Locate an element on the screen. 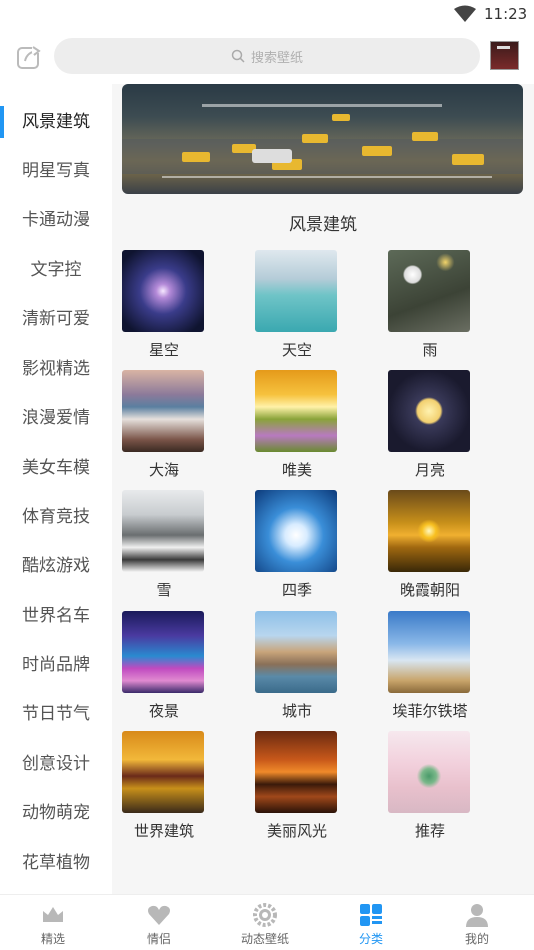  sidebar-item-label: 时尚品牌 is located at coordinates (56, 665).